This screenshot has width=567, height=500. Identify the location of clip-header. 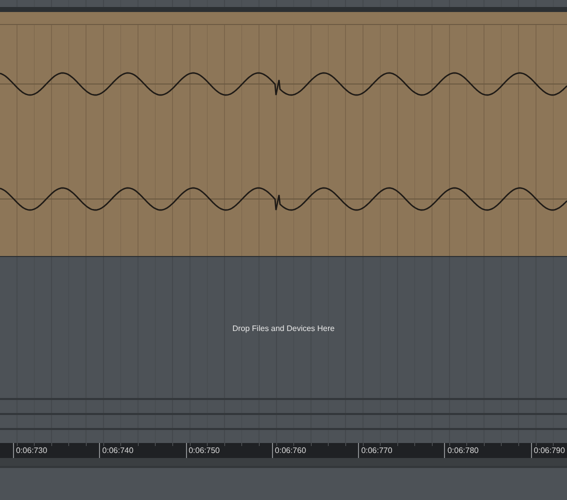
(283, 18).